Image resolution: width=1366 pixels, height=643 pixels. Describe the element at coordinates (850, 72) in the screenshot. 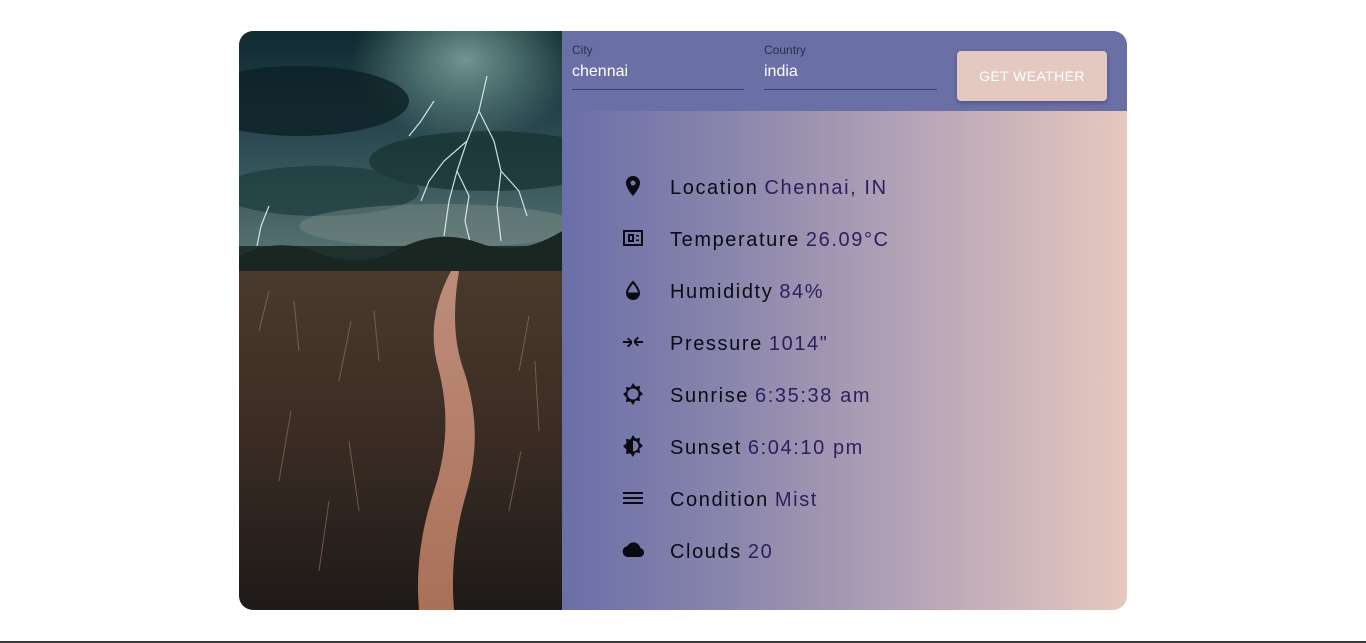

I see `country-input` at that location.